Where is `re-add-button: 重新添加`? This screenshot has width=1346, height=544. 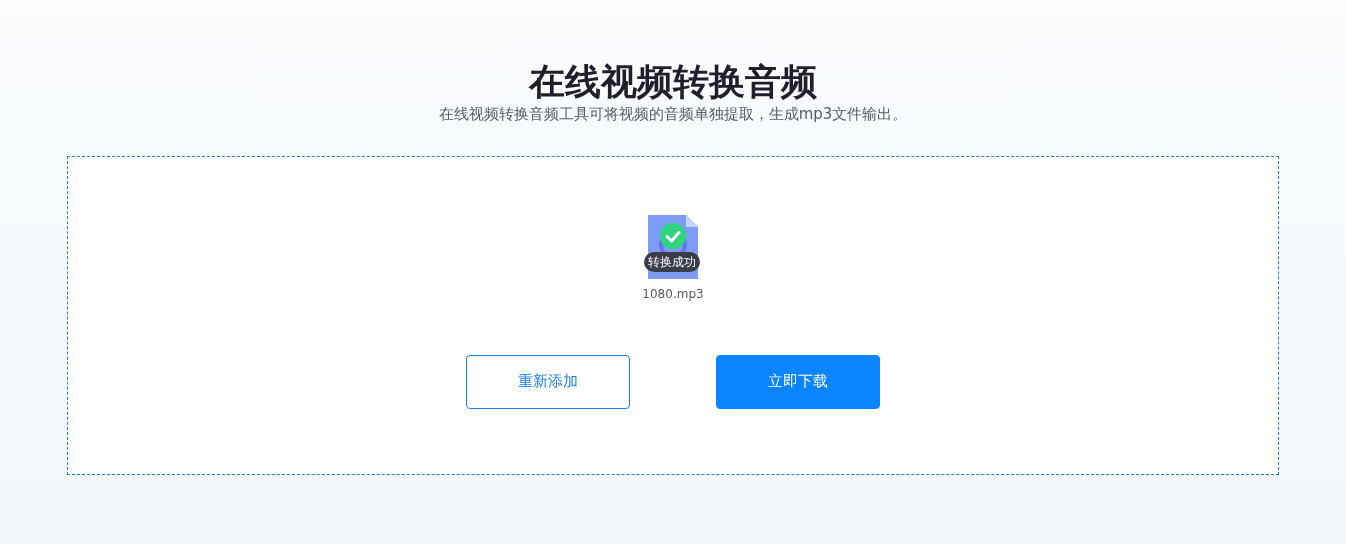
re-add-button: 重新添加 is located at coordinates (548, 381).